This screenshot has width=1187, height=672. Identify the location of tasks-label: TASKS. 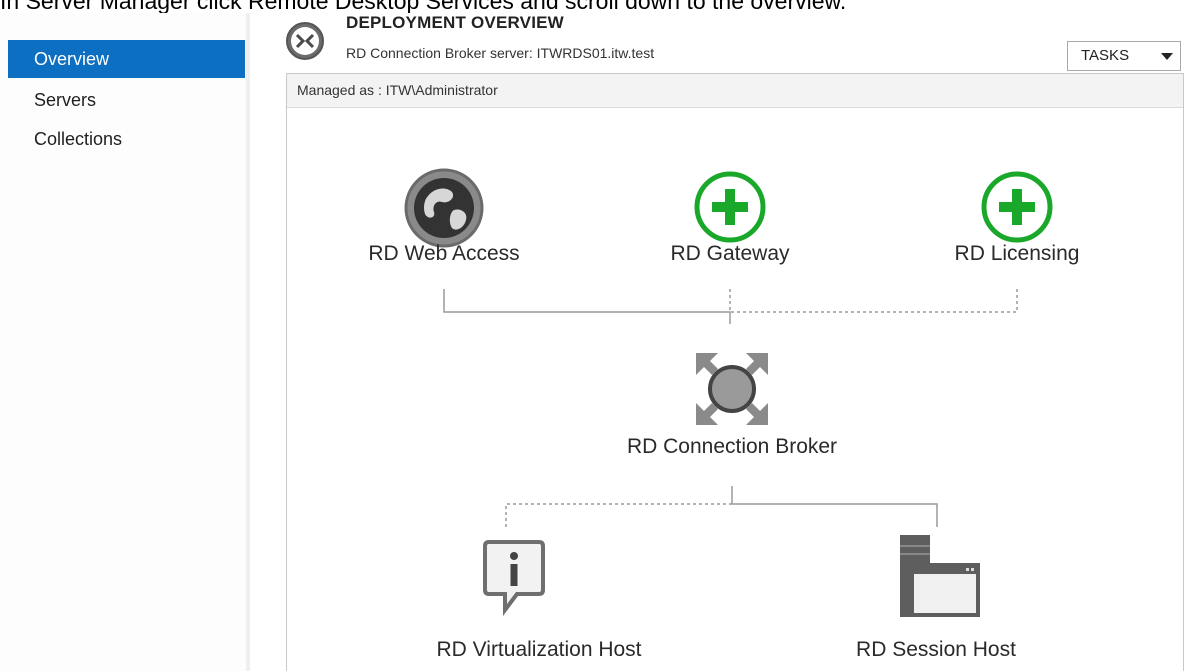
(1105, 55).